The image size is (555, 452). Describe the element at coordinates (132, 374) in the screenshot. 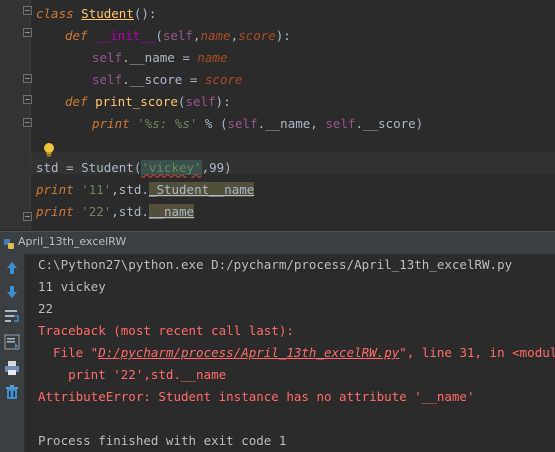

I see `traceback-code-line: print '22',std.__name` at that location.